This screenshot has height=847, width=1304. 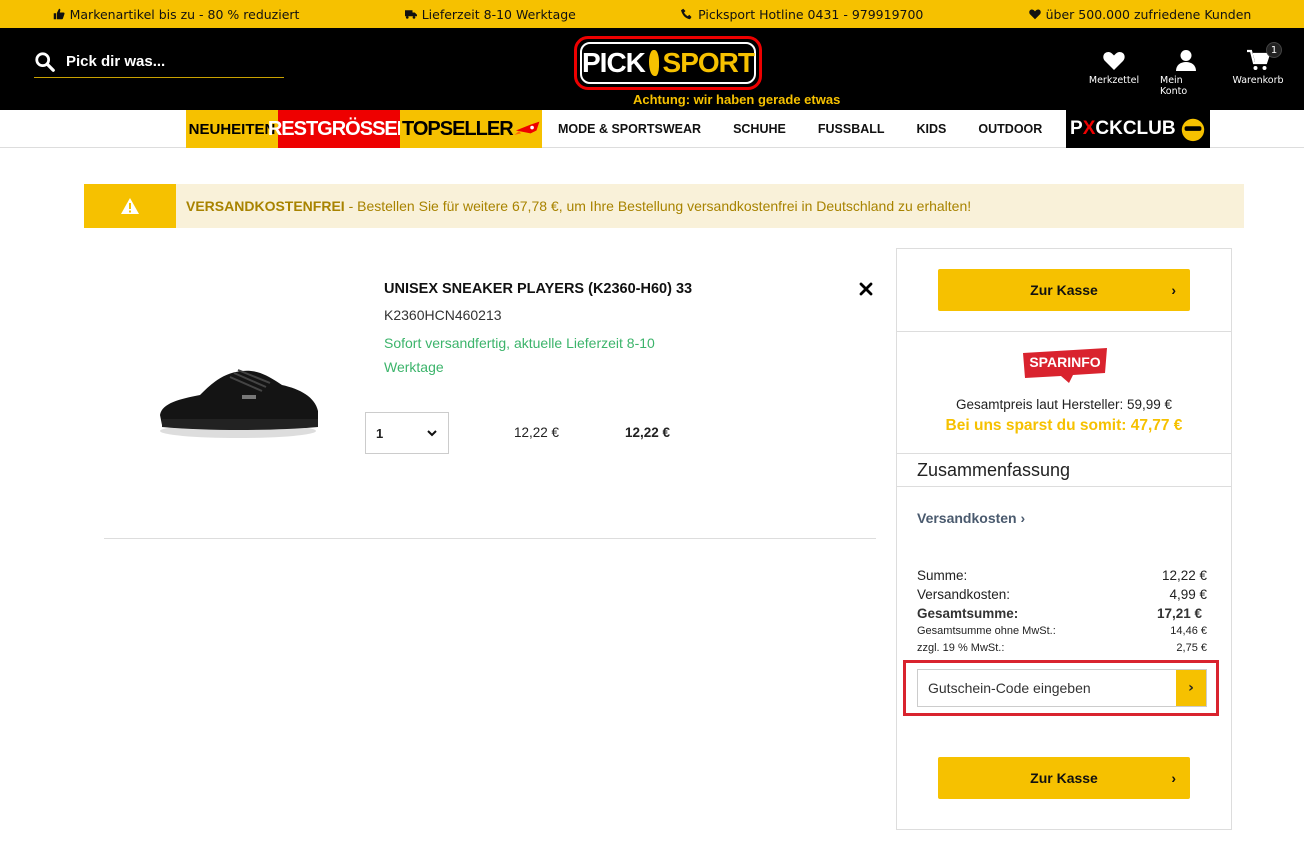 I want to click on search-icon, so click(x=45, y=62).